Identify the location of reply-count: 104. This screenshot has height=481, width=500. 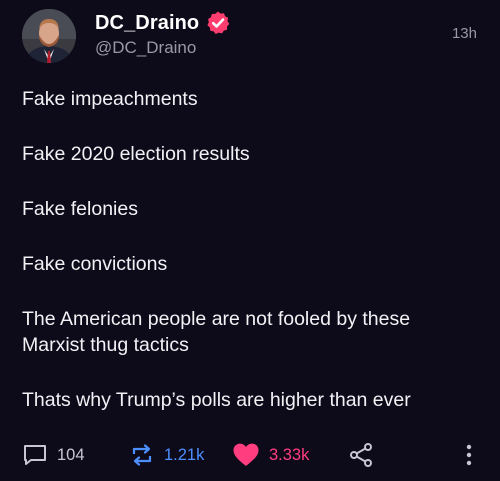
(71, 454).